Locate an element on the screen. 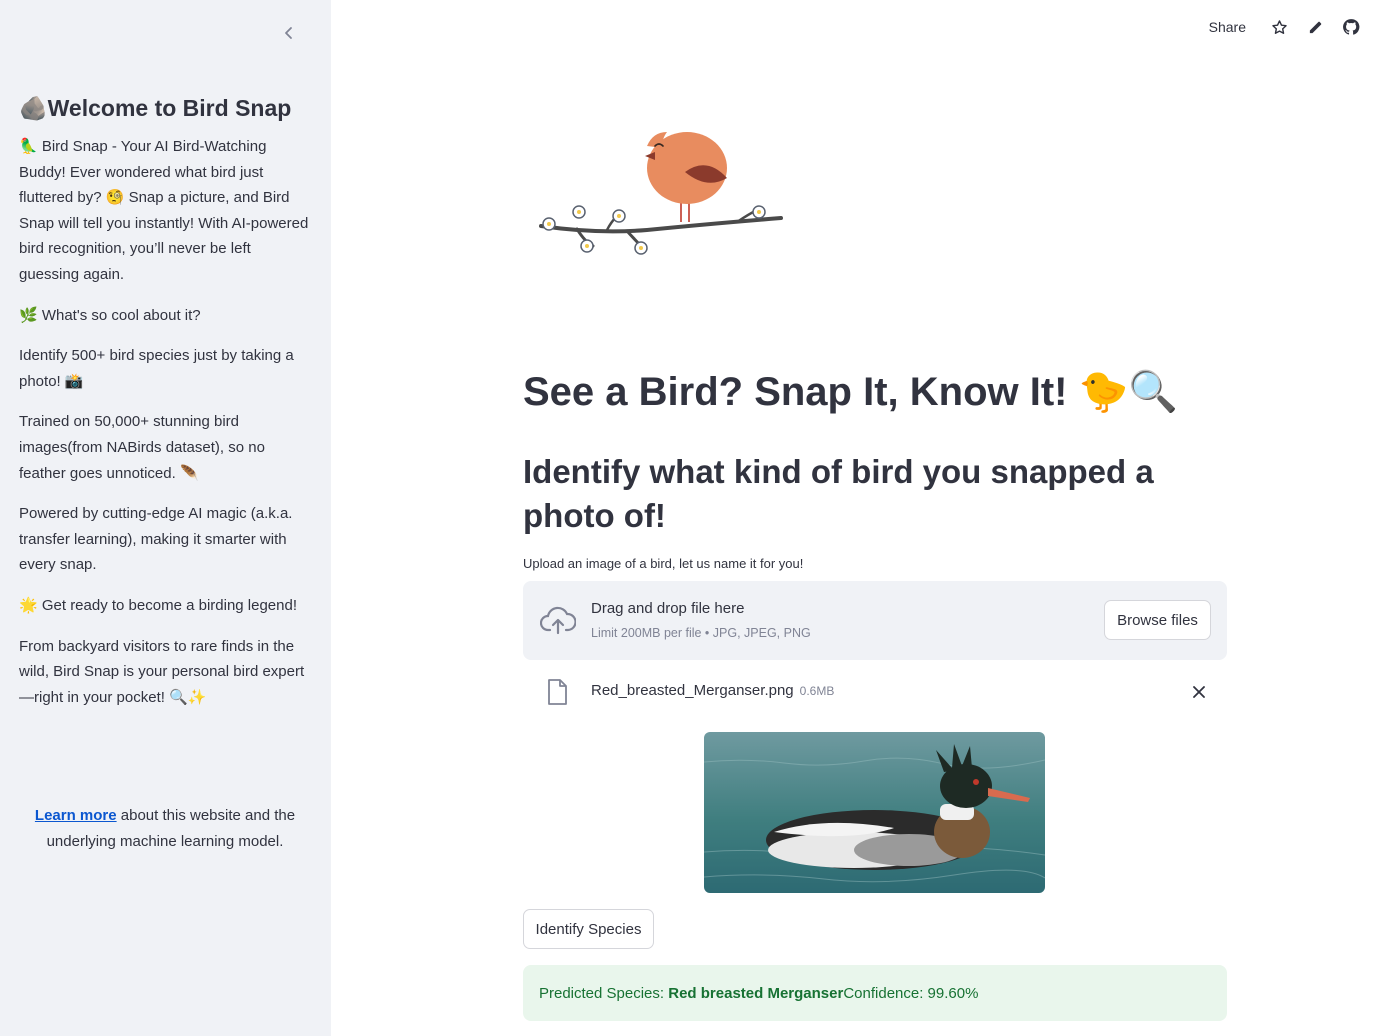 This screenshot has height=1036, width=1386. share-button: Share is located at coordinates (1227, 27).